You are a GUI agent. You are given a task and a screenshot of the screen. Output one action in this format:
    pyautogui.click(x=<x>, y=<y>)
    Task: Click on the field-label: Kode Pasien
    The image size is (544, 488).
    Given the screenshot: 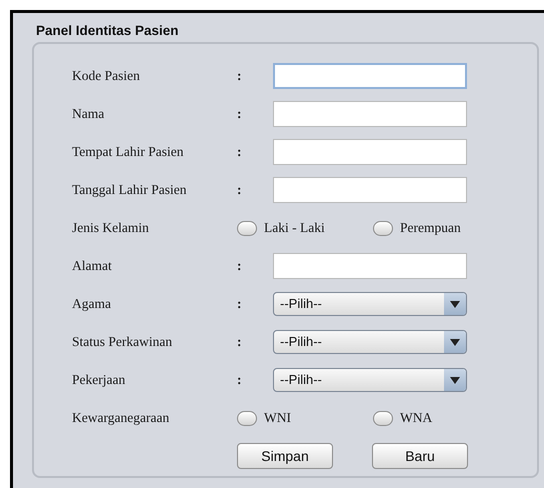 What is the action you would take?
    pyautogui.click(x=106, y=75)
    